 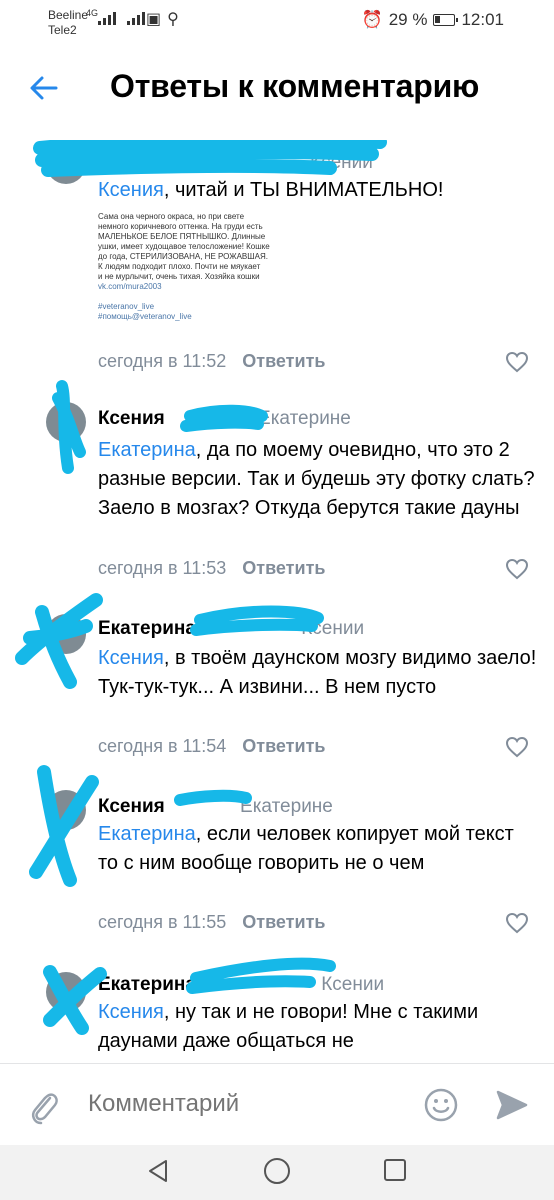 I want to click on comment-meta: сегодня в 11:55 Ответить, so click(x=211, y=922).